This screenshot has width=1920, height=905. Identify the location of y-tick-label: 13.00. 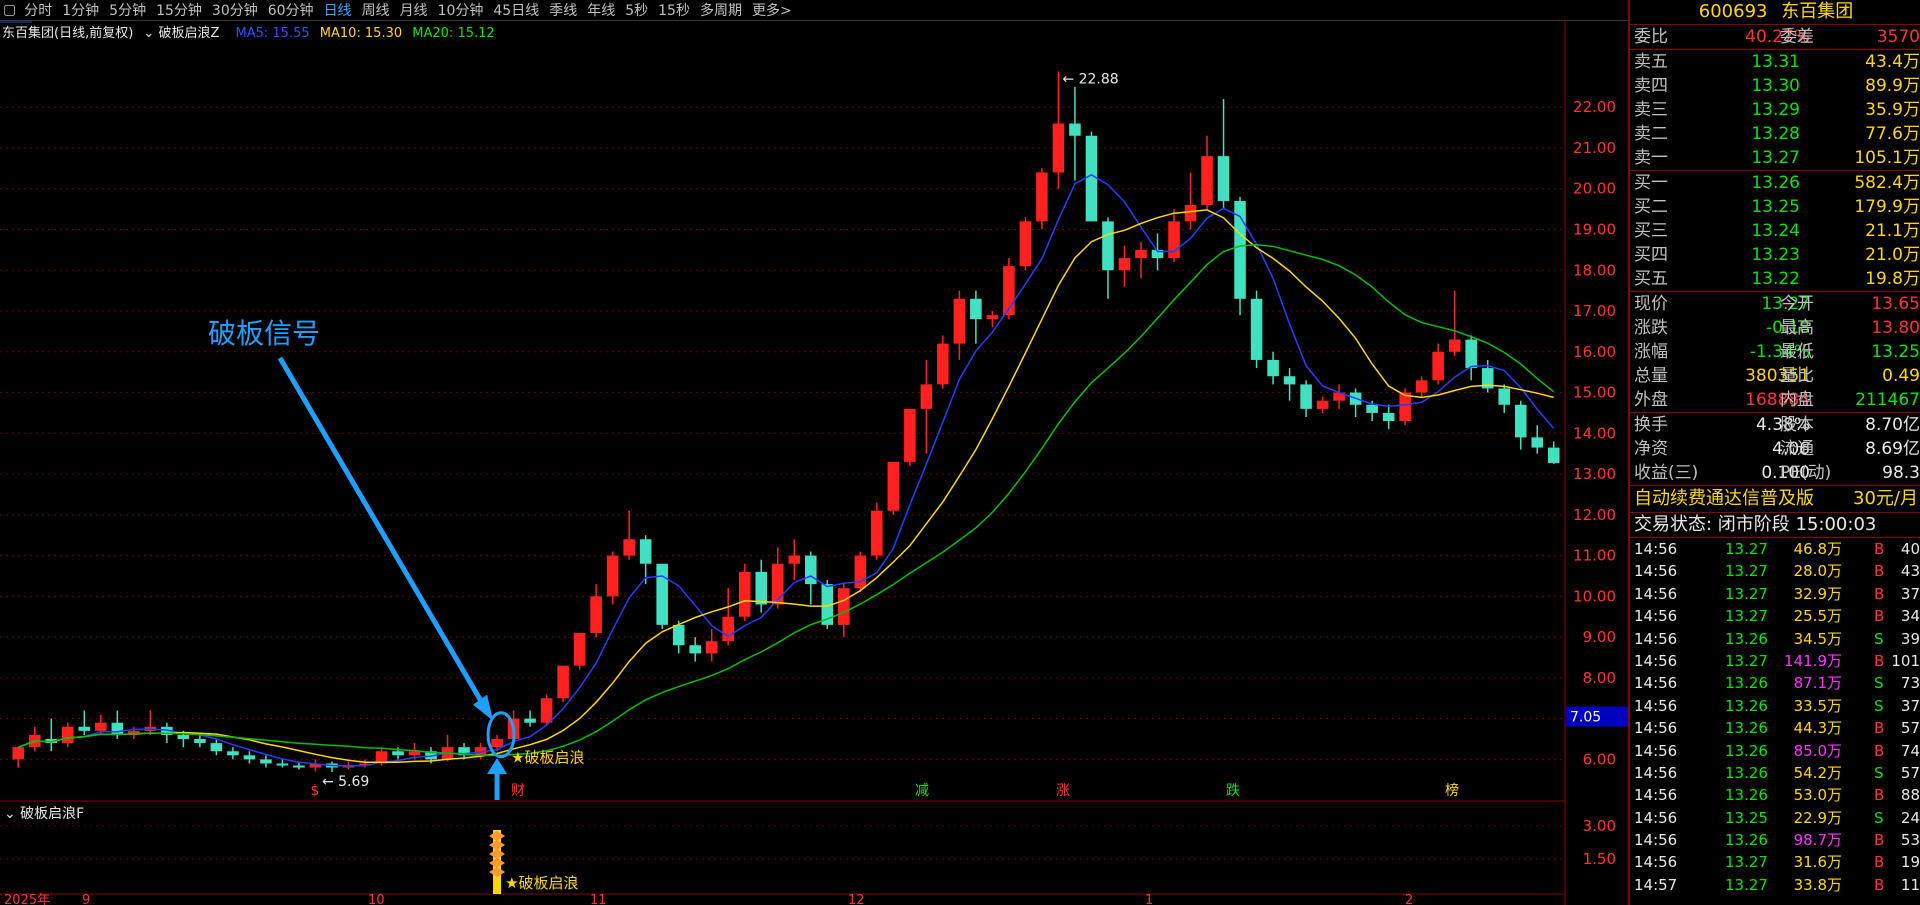
(1594, 474).